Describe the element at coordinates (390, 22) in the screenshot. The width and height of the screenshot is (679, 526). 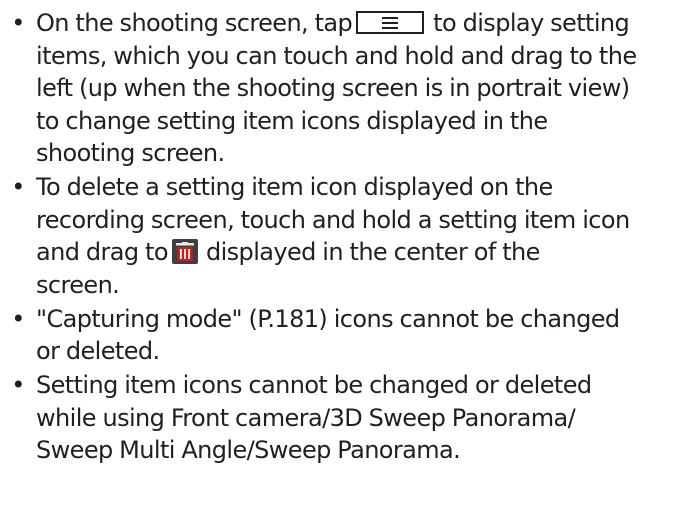
I see `menu-icon` at that location.